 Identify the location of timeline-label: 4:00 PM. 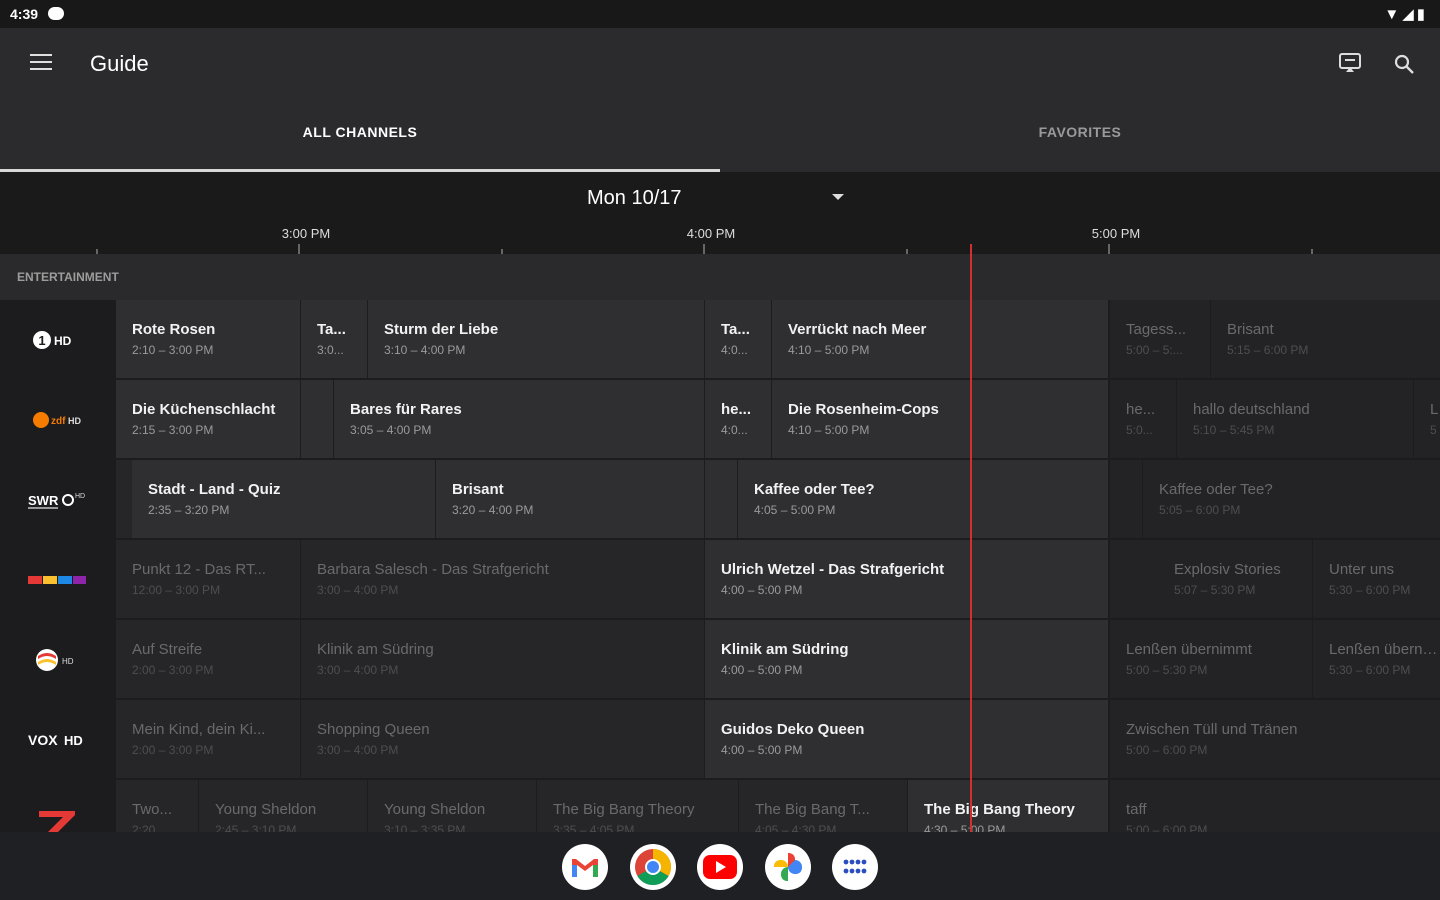
(711, 233).